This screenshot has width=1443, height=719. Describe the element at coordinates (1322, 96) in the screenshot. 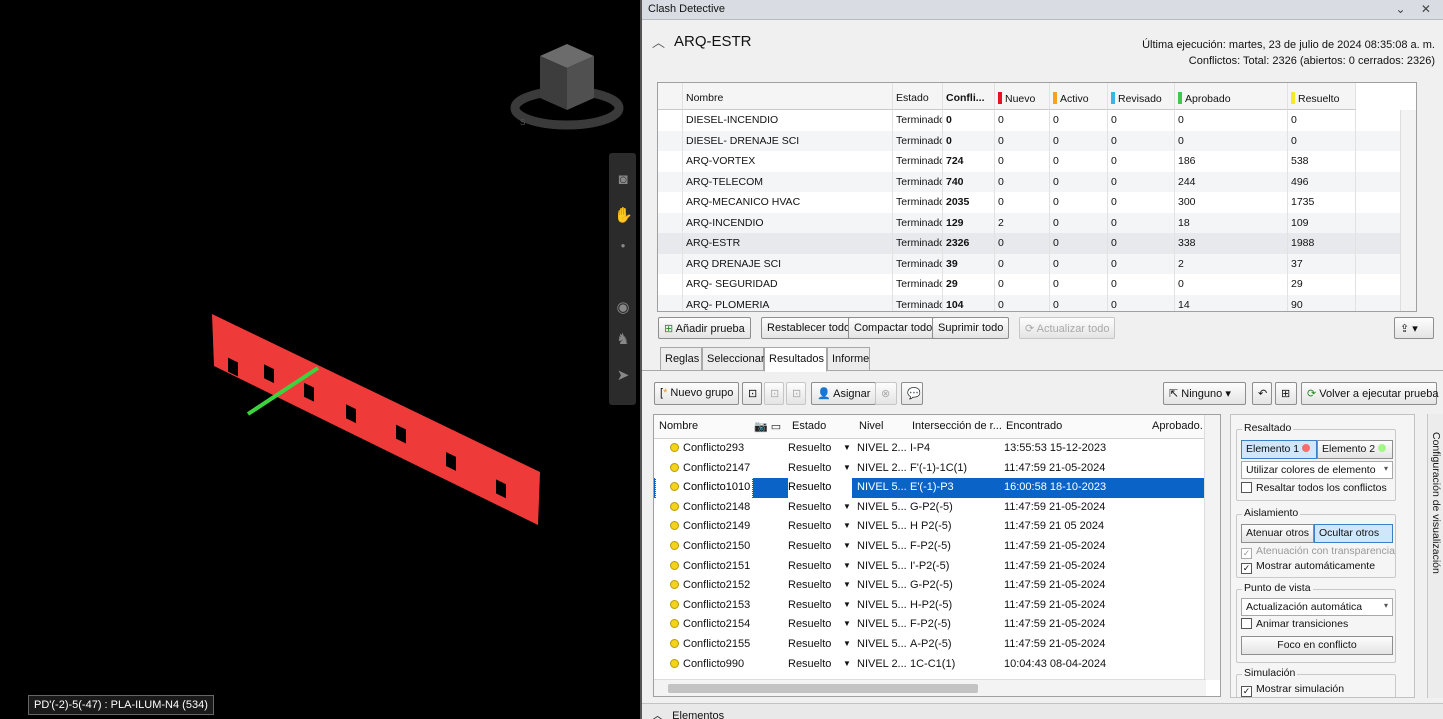

I see `col-resolved: Resuelto` at that location.